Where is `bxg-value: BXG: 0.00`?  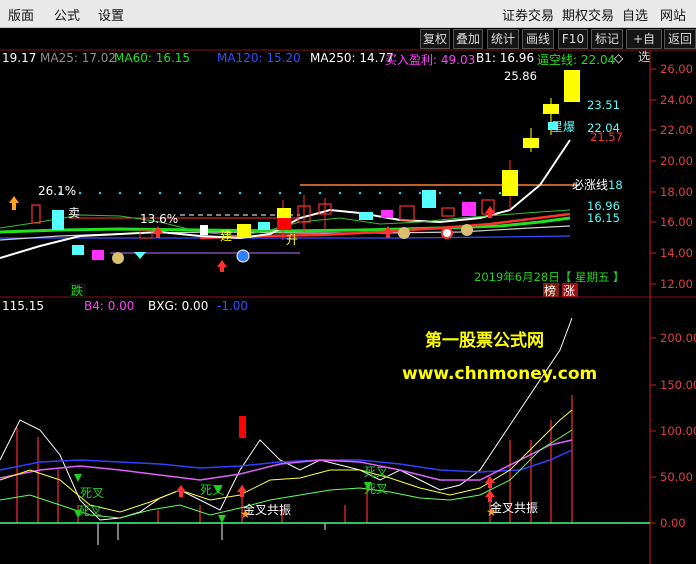
bxg-value: BXG: 0.00 is located at coordinates (178, 306).